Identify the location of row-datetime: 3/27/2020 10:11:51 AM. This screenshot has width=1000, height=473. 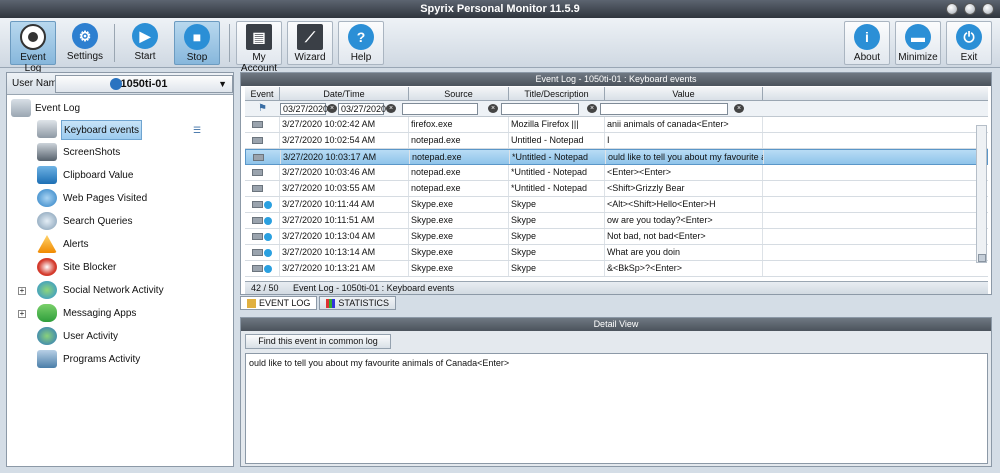
(344, 220).